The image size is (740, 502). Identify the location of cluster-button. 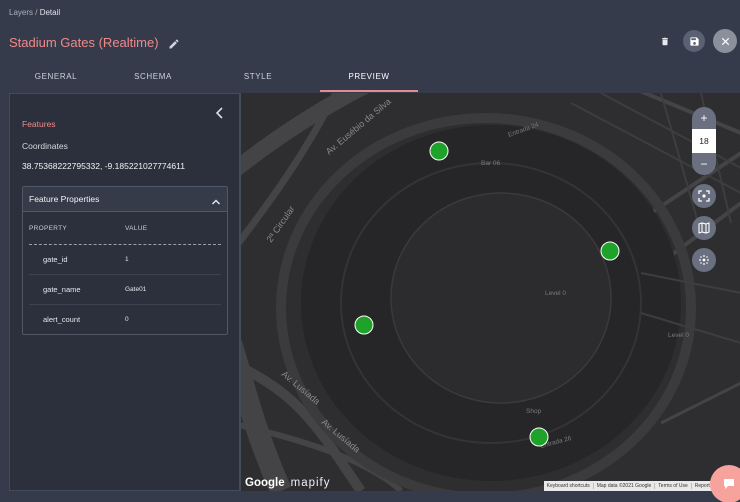
(704, 260).